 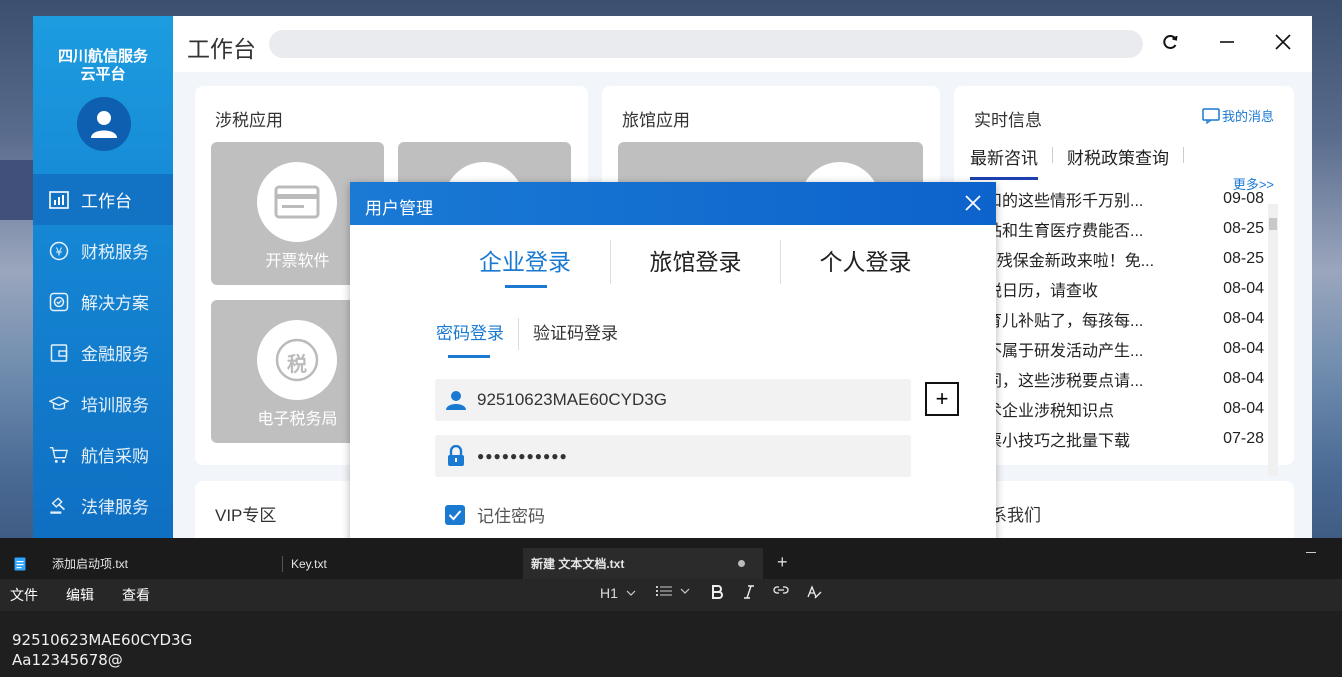 I want to click on tab-label: 添加启动项.txt, so click(x=90, y=564).